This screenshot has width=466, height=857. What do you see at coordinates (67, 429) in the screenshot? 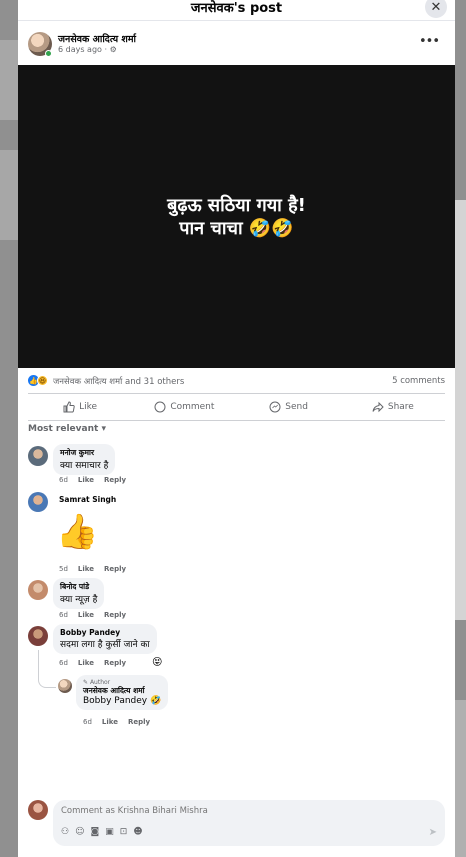
I see `sort-dropdown: Most relevant ▾` at bounding box center [67, 429].